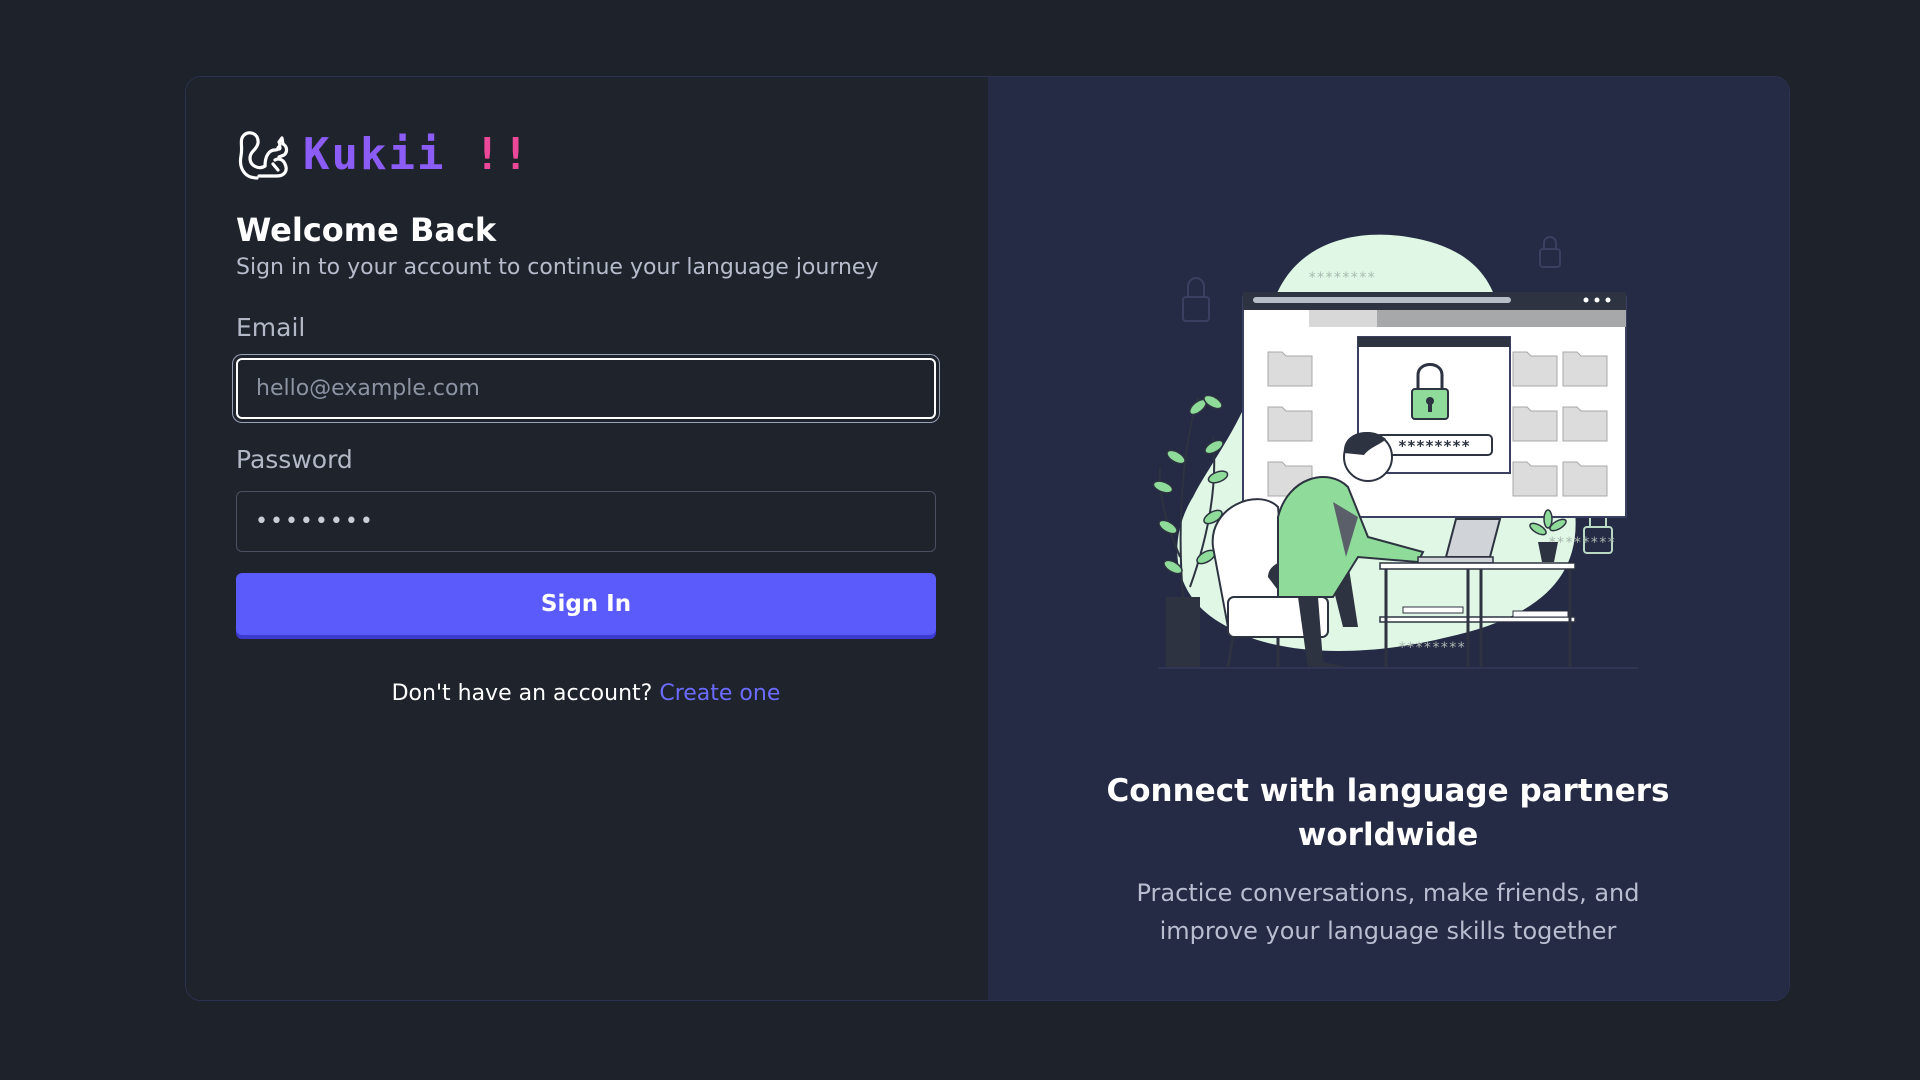 The image size is (1920, 1080). I want to click on password-mask-3: ********, so click(1431, 648).